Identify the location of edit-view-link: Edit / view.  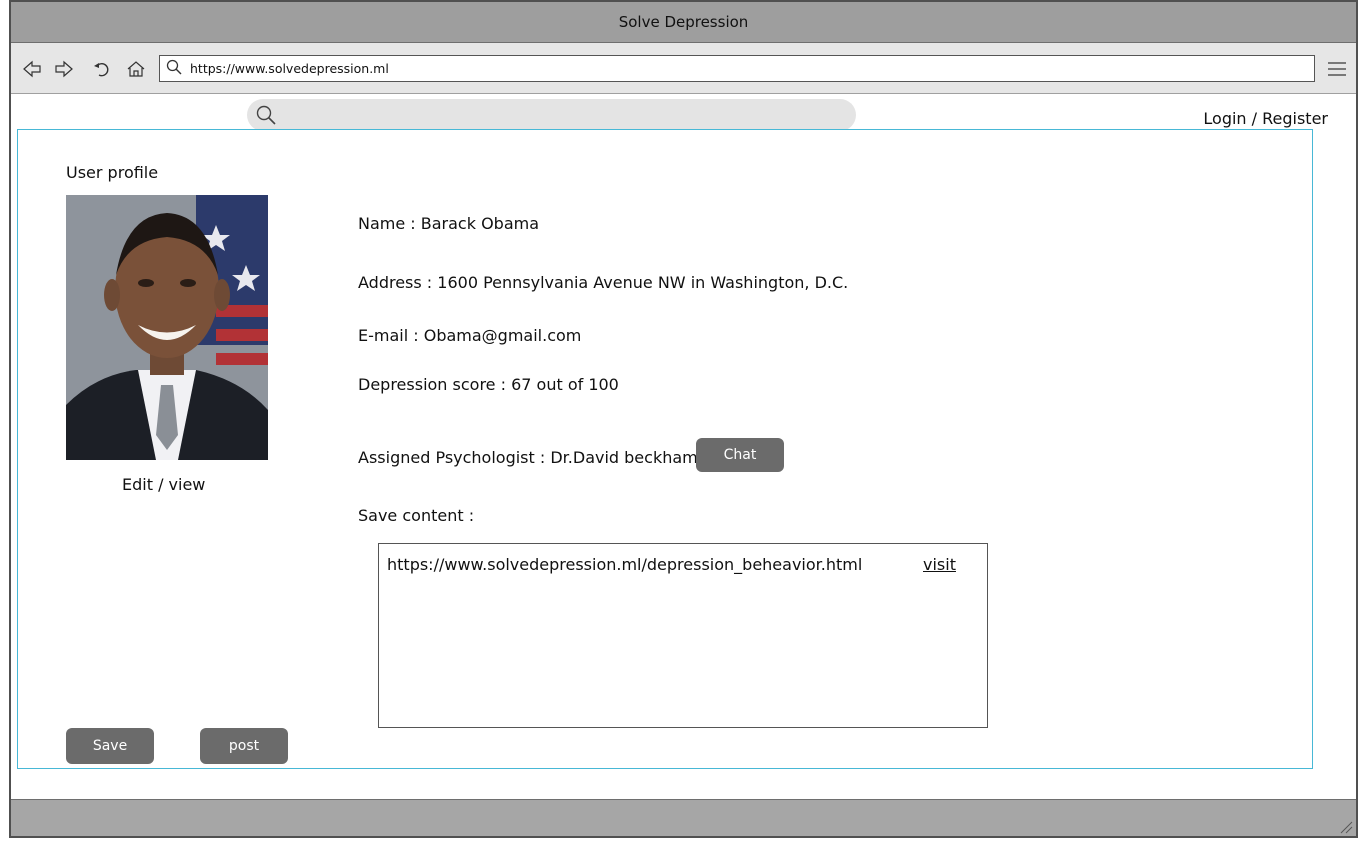
(163, 484).